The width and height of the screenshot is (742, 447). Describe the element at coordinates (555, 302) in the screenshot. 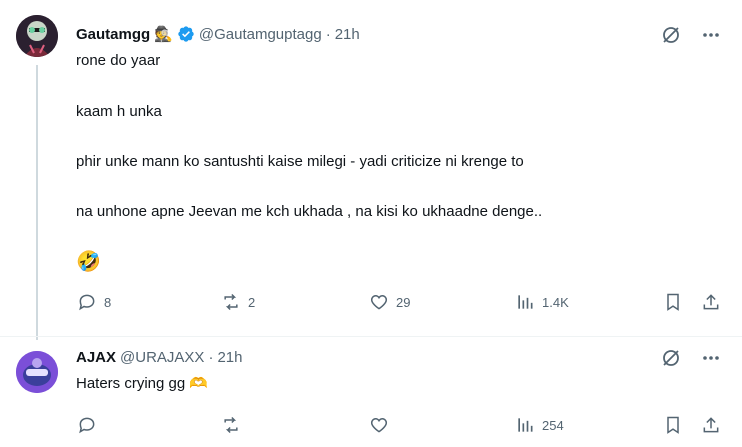

I see `view-count: 1.4K` at that location.